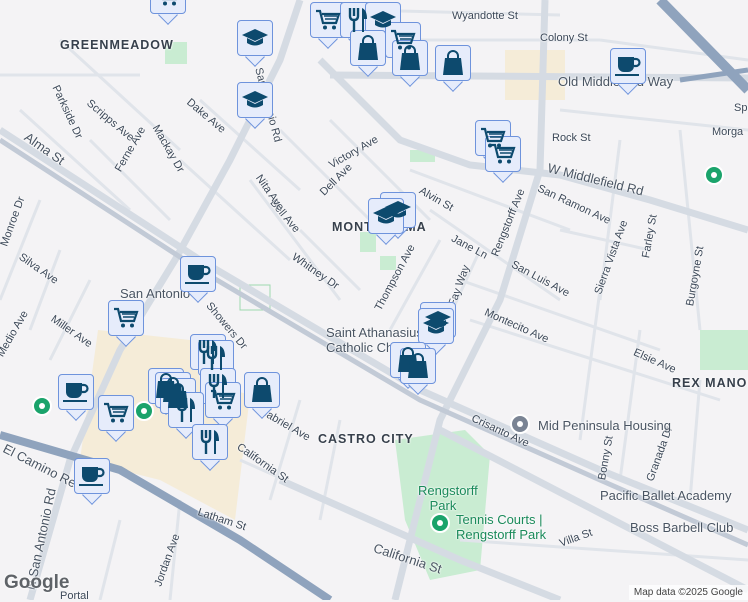 Image resolution: width=748 pixels, height=602 pixels. What do you see at coordinates (710, 383) in the screenshot?
I see `area-label-rex-manor: REX MANOR` at bounding box center [710, 383].